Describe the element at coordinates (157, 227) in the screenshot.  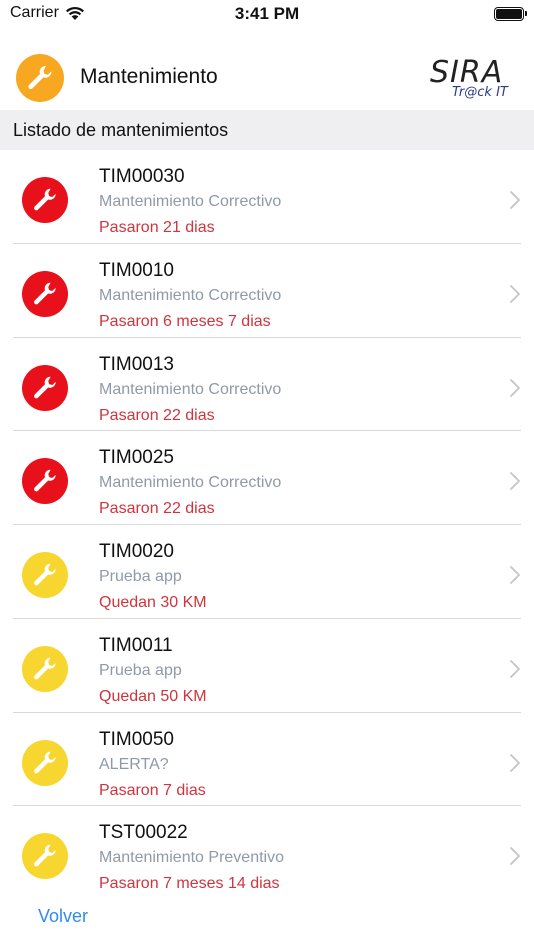
I see `item-status: Pasaron 21 dias` at that location.